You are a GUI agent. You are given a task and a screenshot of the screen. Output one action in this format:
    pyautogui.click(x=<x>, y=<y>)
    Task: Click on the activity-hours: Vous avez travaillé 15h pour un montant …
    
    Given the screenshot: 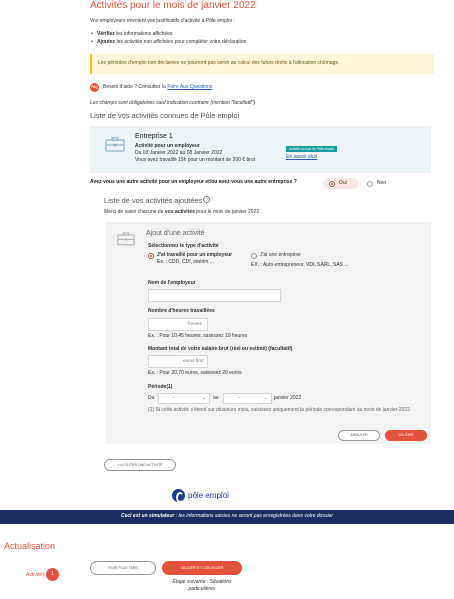 What is the action you would take?
    pyautogui.click(x=195, y=160)
    